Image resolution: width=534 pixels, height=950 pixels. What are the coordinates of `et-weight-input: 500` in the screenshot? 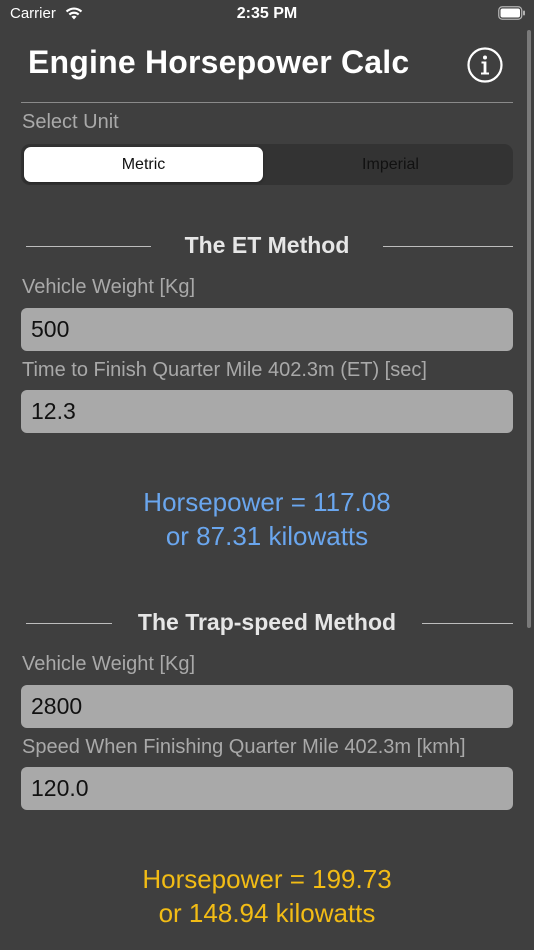 It's located at (267, 329).